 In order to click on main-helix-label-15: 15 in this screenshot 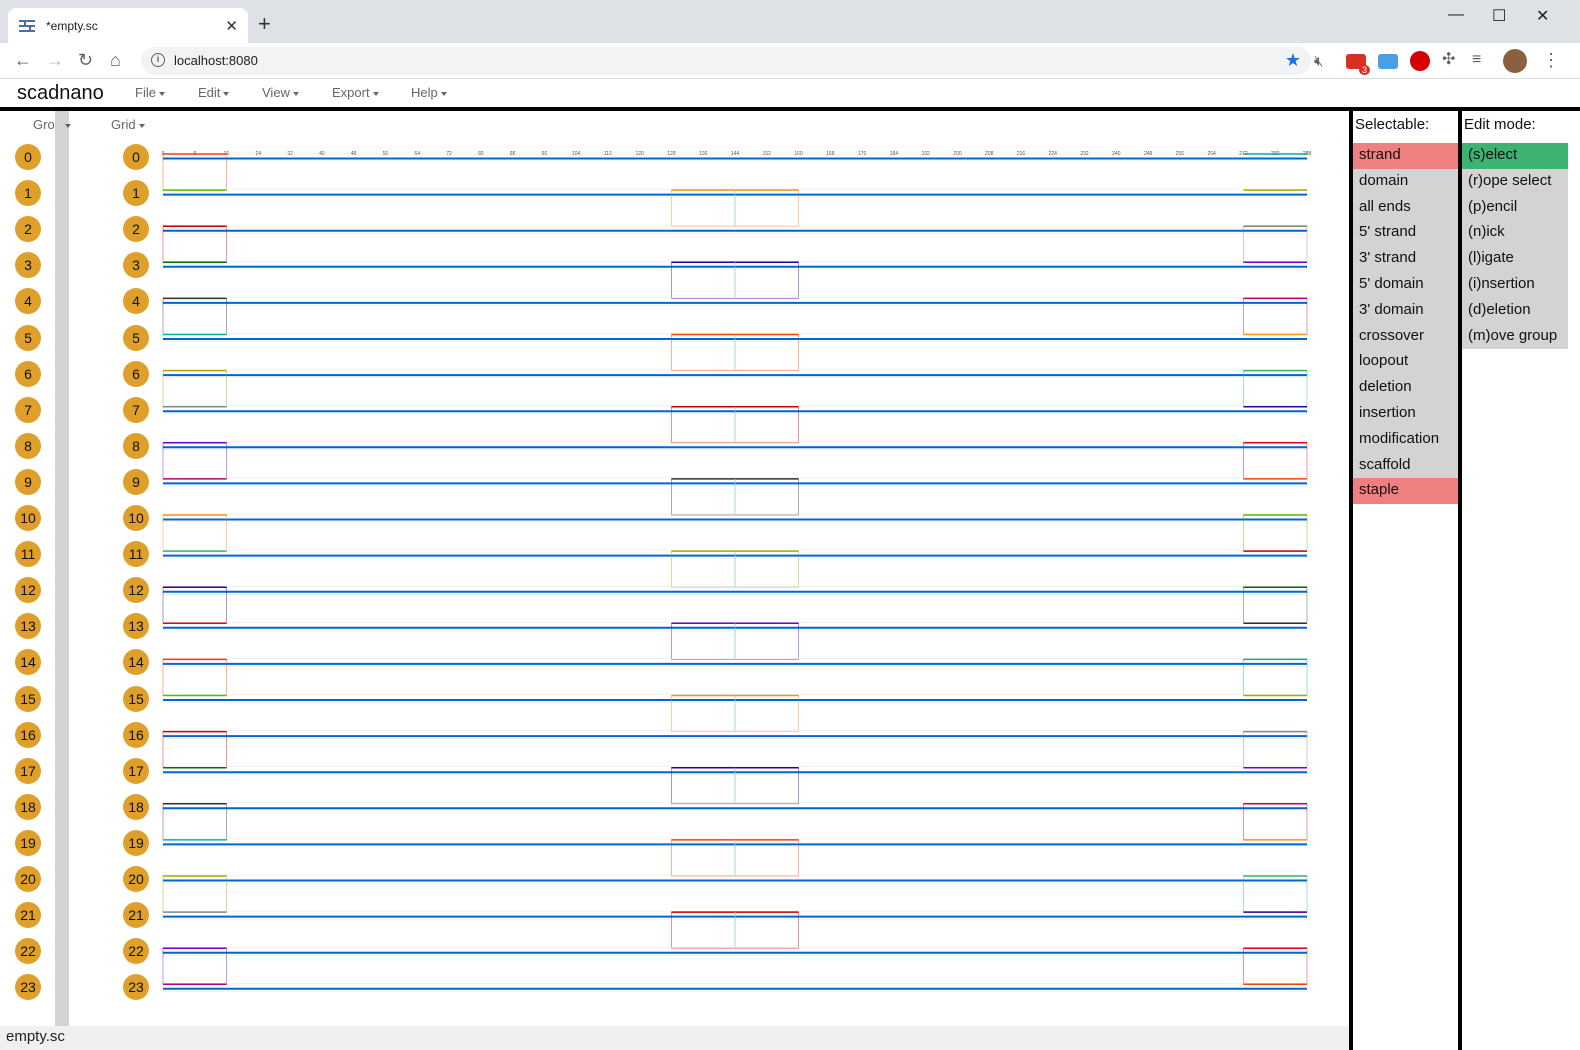, I will do `click(136, 698)`.